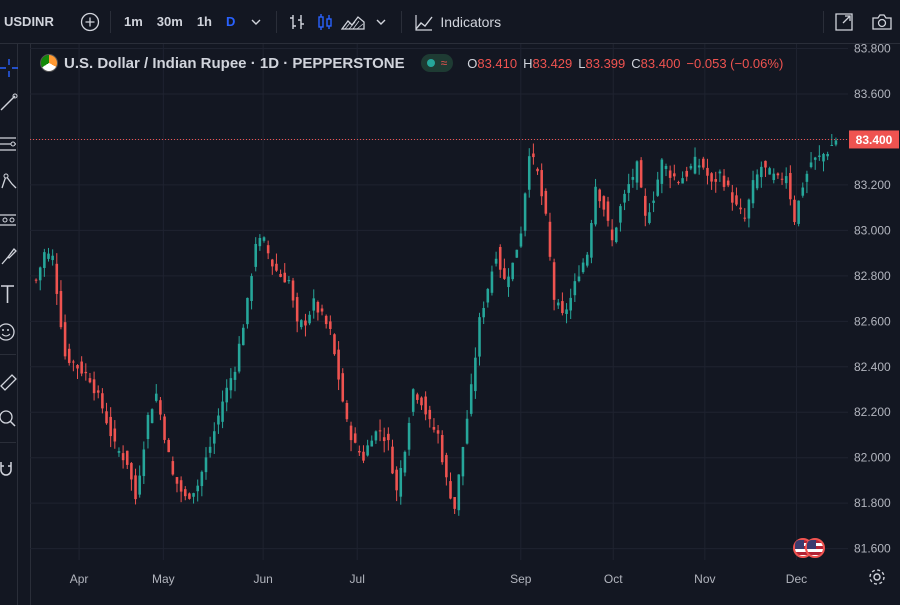 Image resolution: width=900 pixels, height=605 pixels. I want to click on magnet-icon, so click(9, 468).